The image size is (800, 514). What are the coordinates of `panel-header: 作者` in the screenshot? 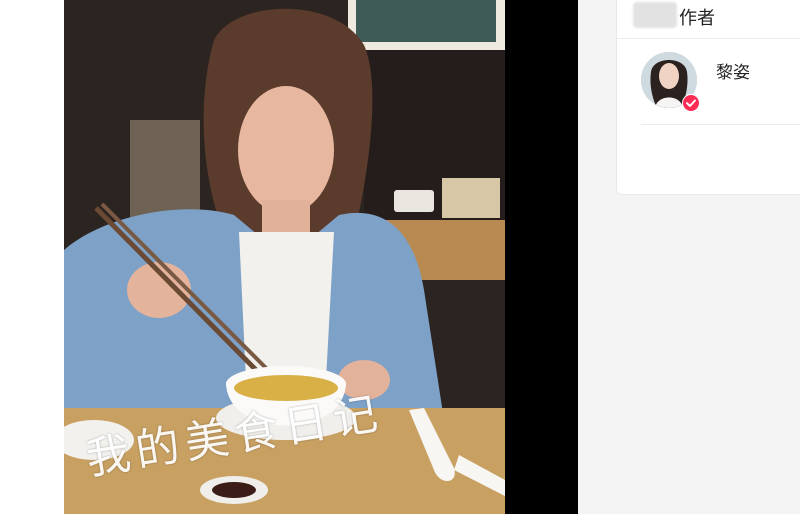 It's located at (708, 19).